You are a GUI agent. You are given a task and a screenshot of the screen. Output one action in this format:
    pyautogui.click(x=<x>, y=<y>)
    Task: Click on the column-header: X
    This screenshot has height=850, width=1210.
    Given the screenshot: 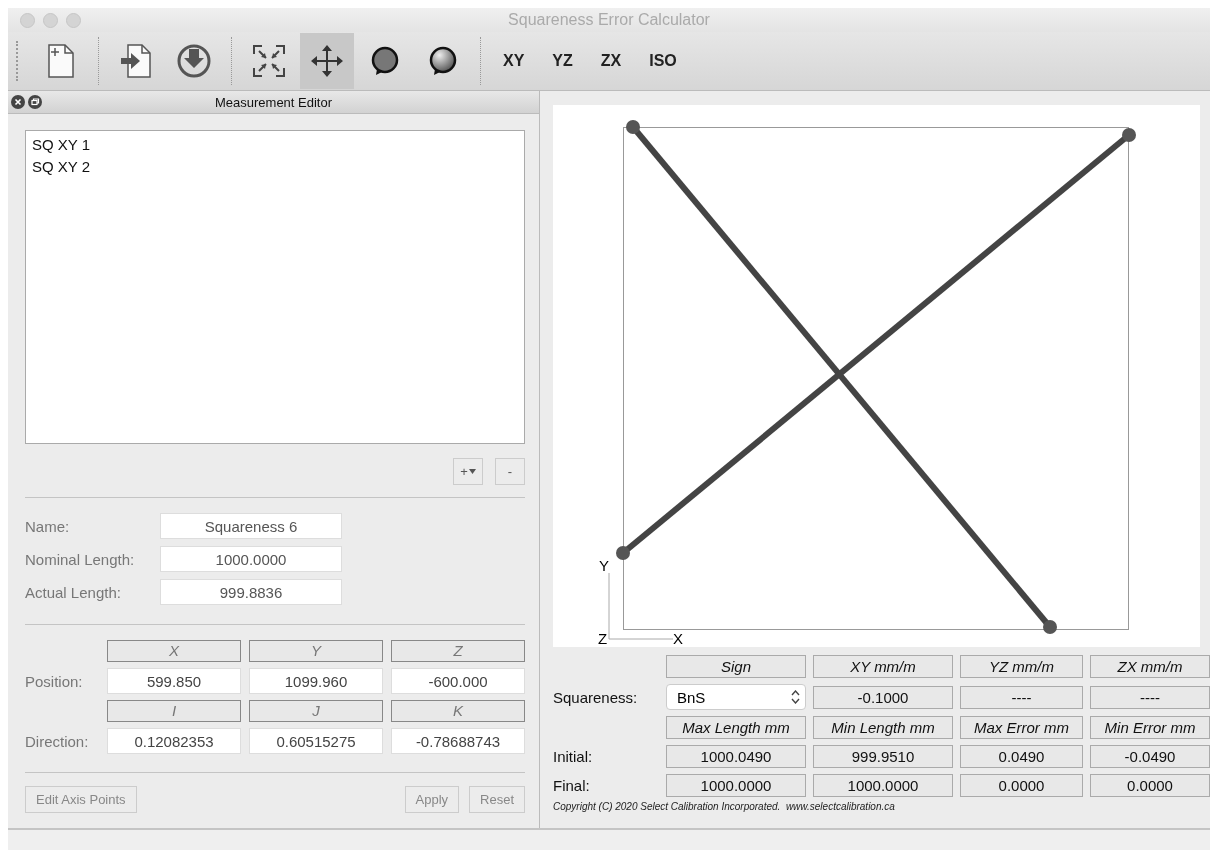 What is the action you would take?
    pyautogui.click(x=174, y=651)
    